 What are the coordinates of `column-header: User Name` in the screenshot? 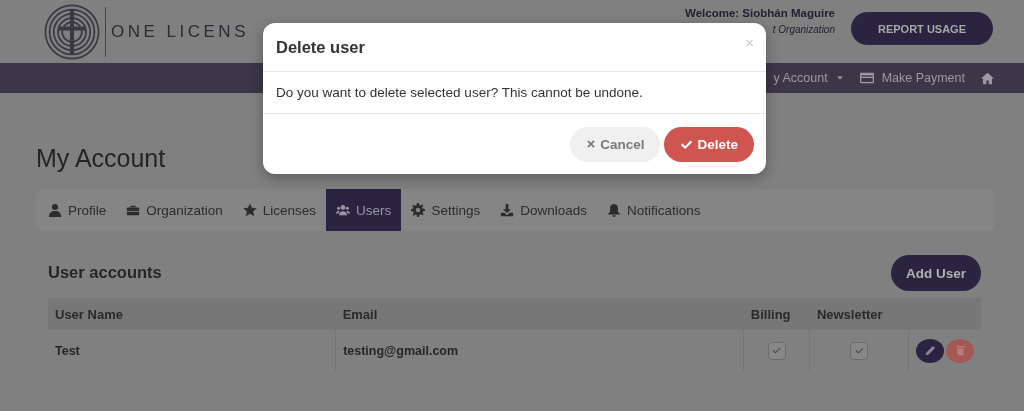 It's located at (192, 314).